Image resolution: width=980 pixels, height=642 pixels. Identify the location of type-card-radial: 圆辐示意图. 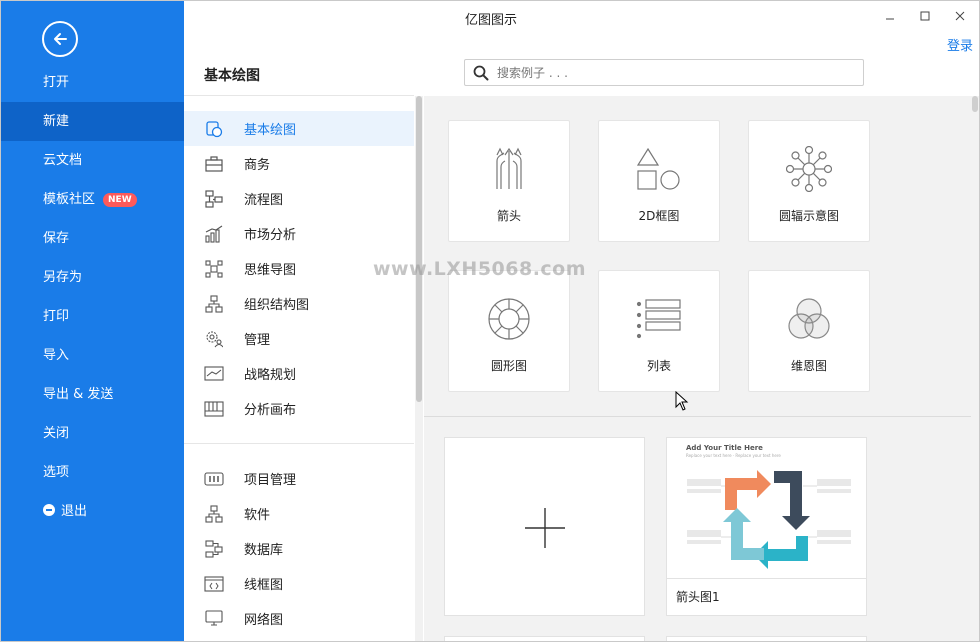
(809, 181).